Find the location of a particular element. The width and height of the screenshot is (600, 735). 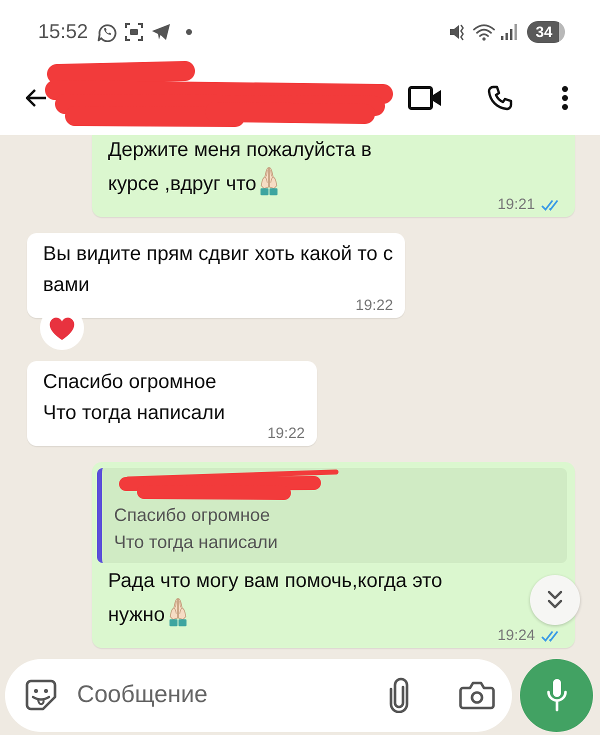

more-options-icon is located at coordinates (565, 97).